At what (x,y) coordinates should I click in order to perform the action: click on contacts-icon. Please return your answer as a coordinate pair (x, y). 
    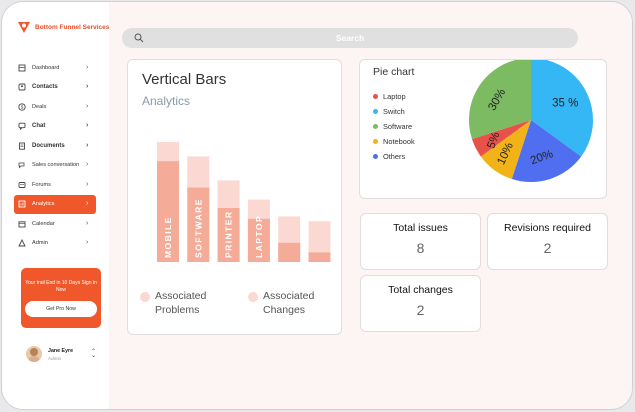
    Looking at the image, I should click on (22, 87).